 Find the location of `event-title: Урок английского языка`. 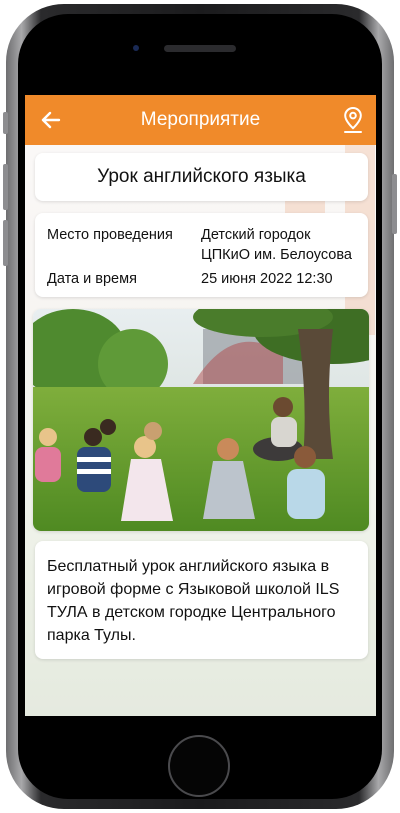

event-title: Урок английского языка is located at coordinates (201, 176).